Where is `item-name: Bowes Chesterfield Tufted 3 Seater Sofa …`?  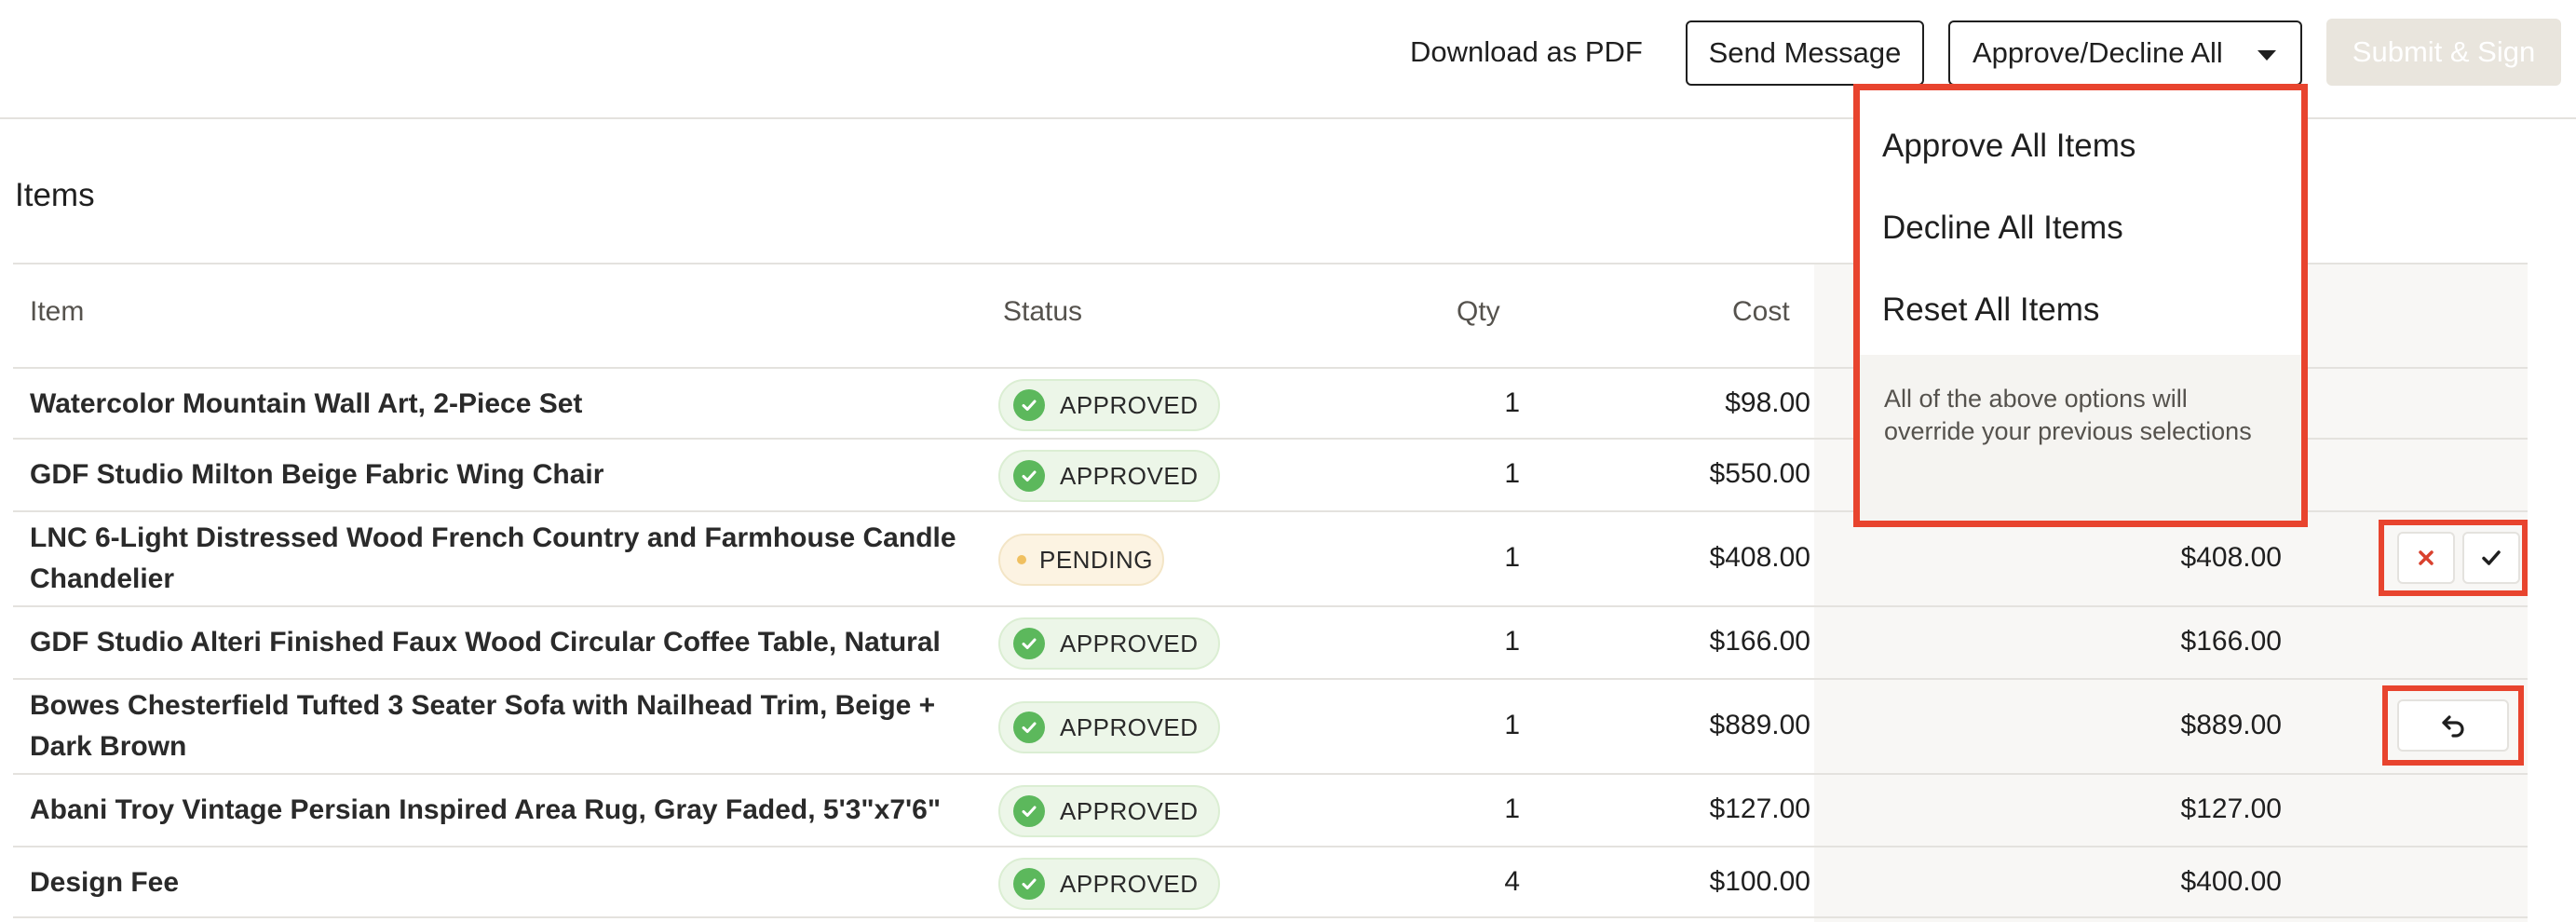 item-name: Bowes Chesterfield Tufted 3 Seater Sofa … is located at coordinates (483, 726).